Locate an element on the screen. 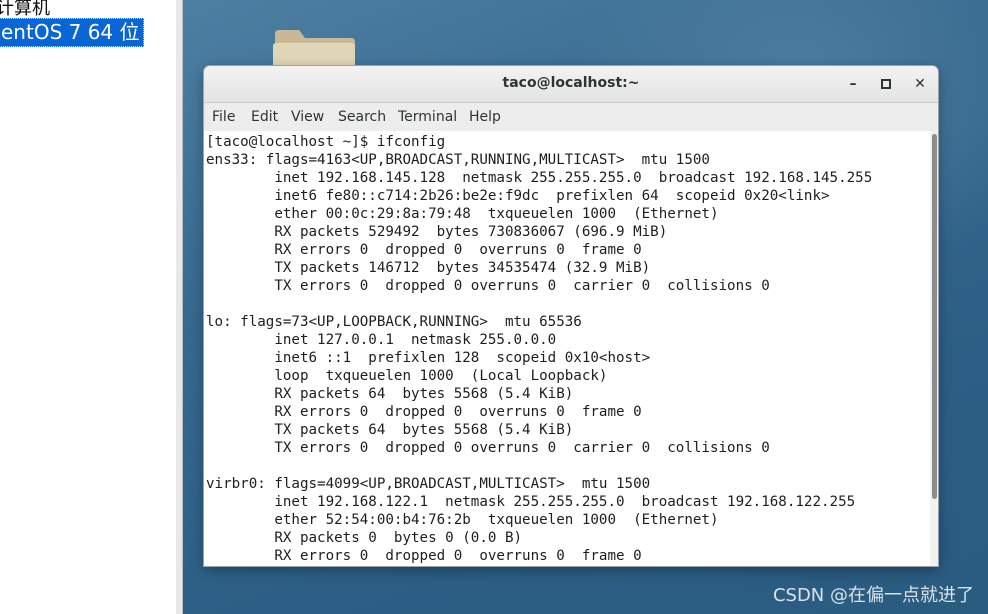 The height and width of the screenshot is (614, 988). menu-search: Search is located at coordinates (362, 117).